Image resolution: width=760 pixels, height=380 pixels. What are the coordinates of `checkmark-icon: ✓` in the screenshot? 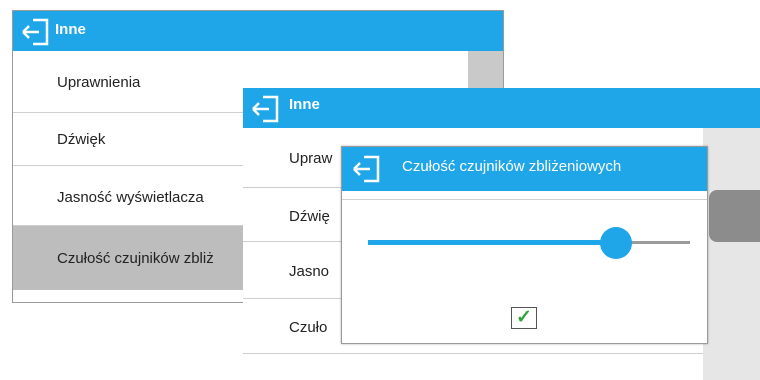 It's located at (524, 317).